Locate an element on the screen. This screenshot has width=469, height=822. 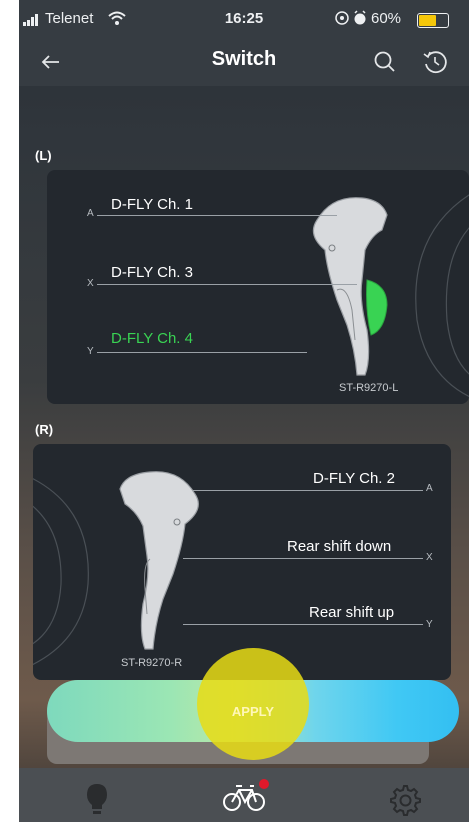
history-icon is located at coordinates (435, 62).